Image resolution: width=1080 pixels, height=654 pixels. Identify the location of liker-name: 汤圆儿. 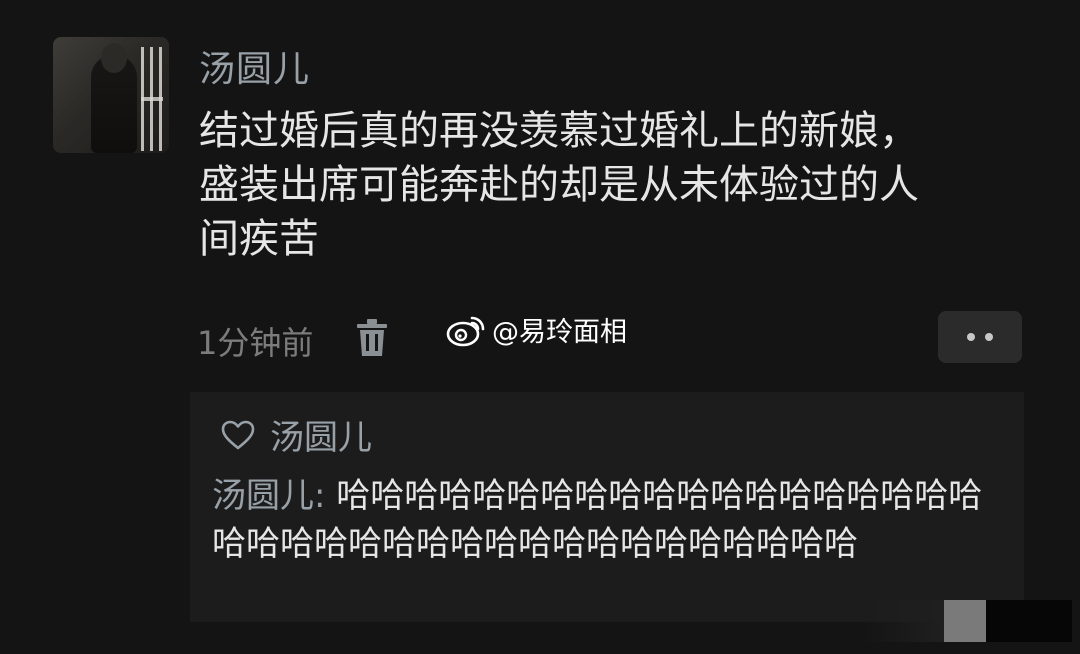
(321, 434).